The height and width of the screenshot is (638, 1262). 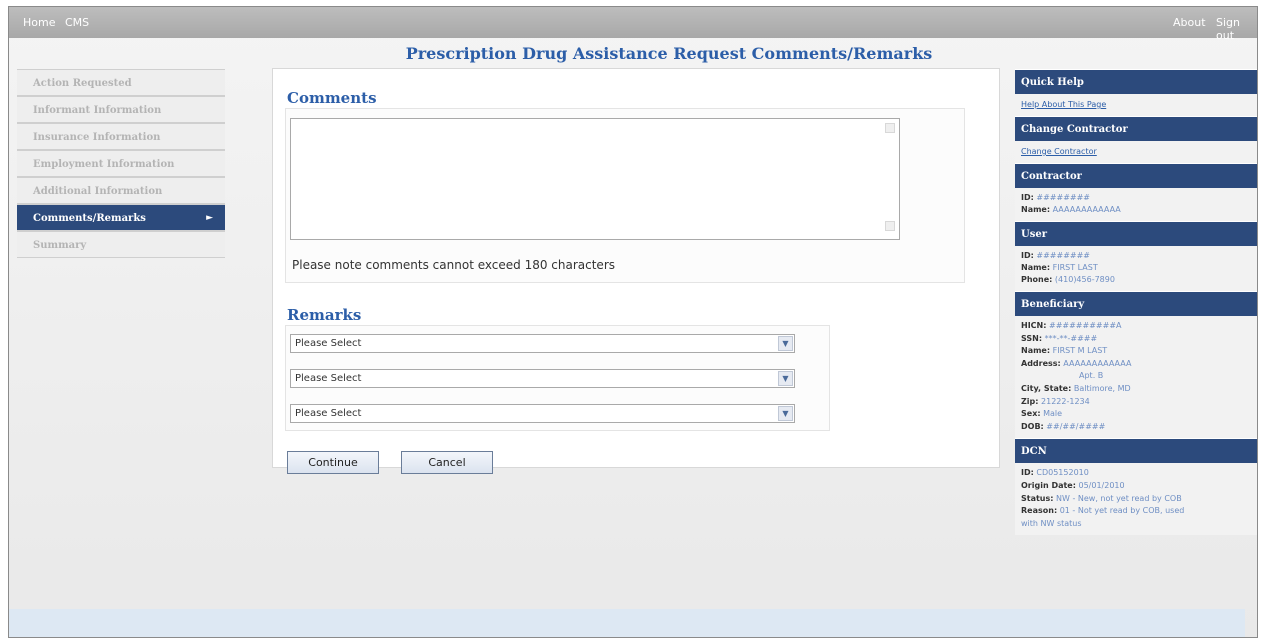 What do you see at coordinates (1053, 414) in the screenshot?
I see `beneficiary-sex: Male` at bounding box center [1053, 414].